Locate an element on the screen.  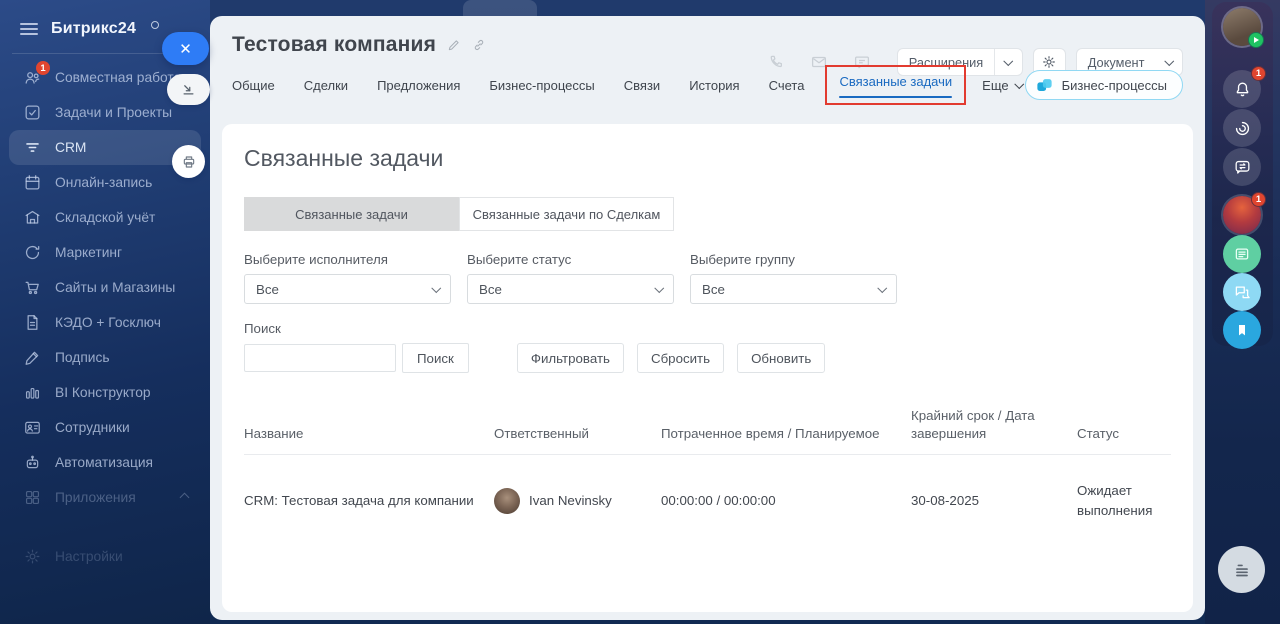
warehouse-icon is located at coordinates (32, 217).